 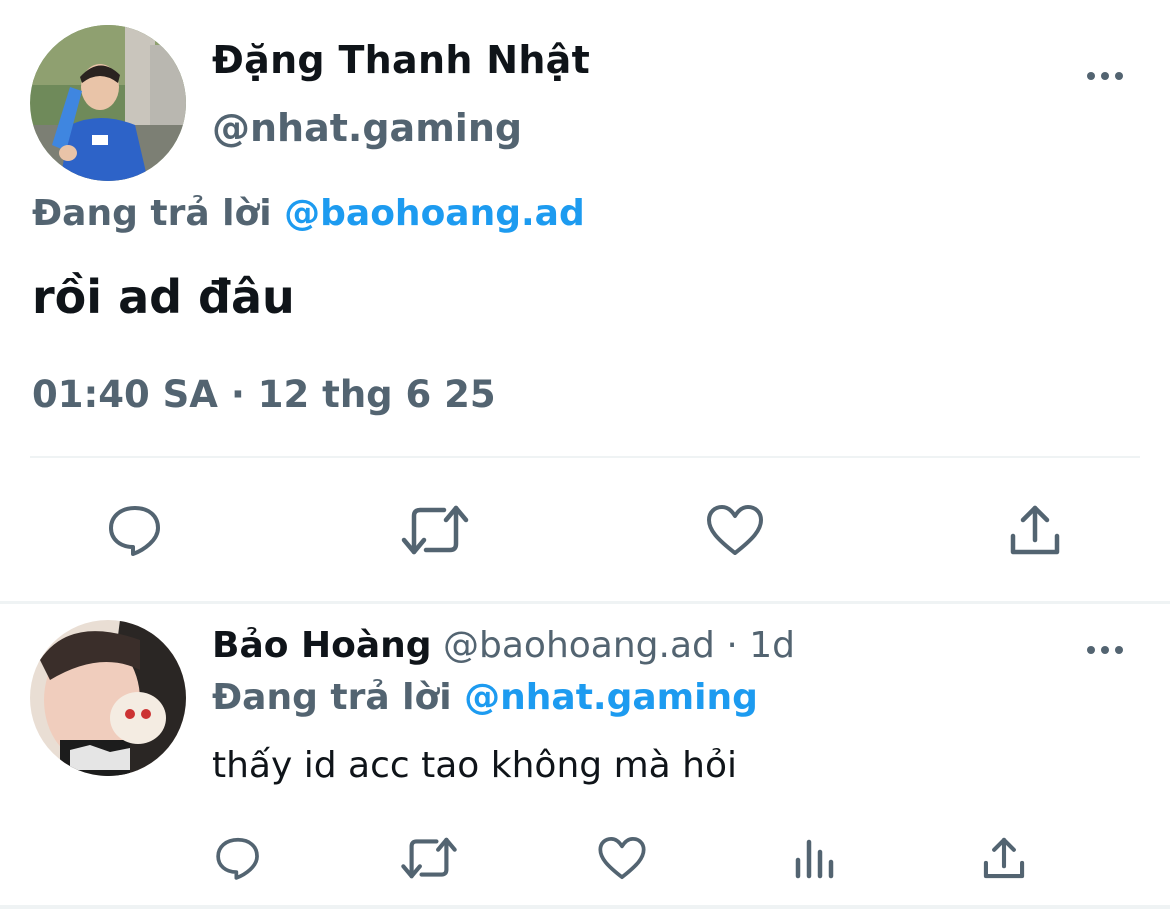 I want to click on reply-tweet-text: thấy id acc tao không mà hỏi, so click(x=474, y=765).